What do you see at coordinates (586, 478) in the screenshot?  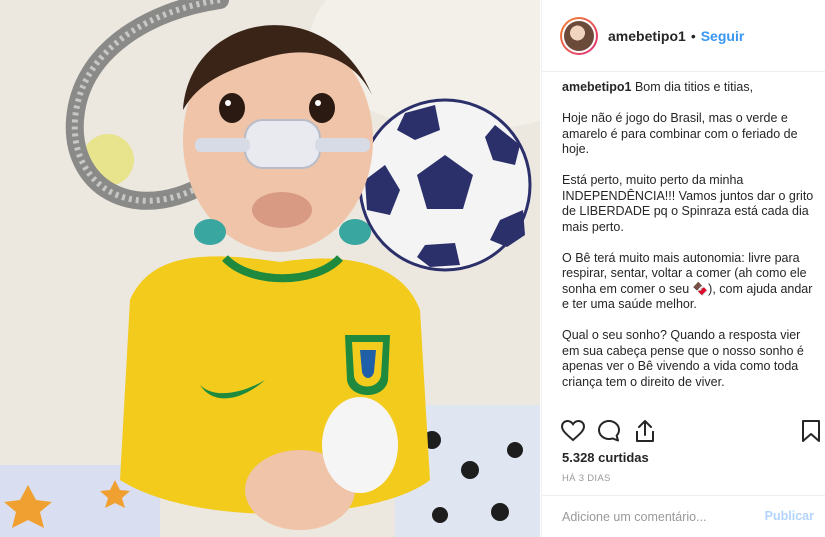 I see `post-timestamp: HÁ 3 DIAS` at bounding box center [586, 478].